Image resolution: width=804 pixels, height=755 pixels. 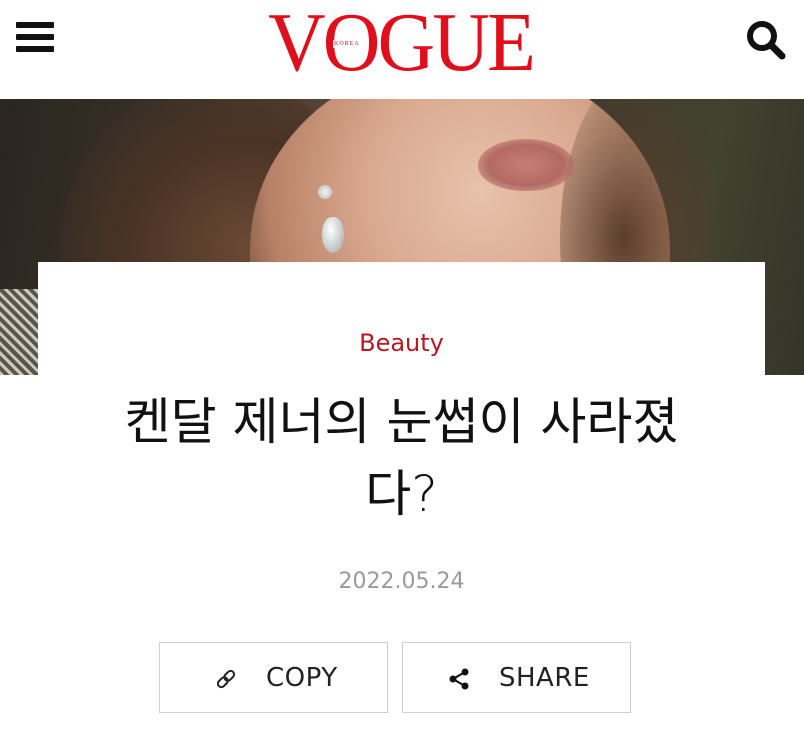 I want to click on search-icon-glyph, so click(x=766, y=40).